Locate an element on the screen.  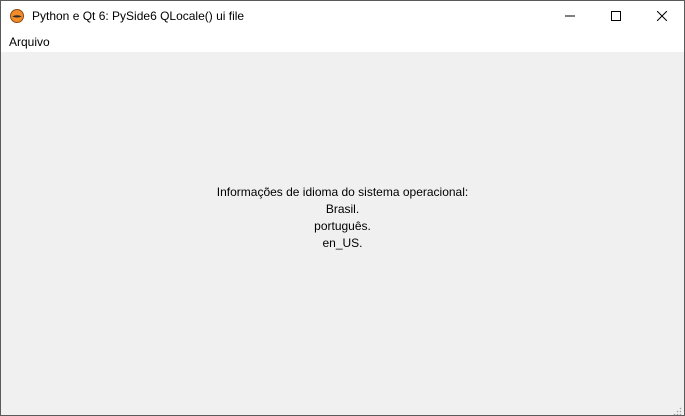
close-icon is located at coordinates (662, 16).